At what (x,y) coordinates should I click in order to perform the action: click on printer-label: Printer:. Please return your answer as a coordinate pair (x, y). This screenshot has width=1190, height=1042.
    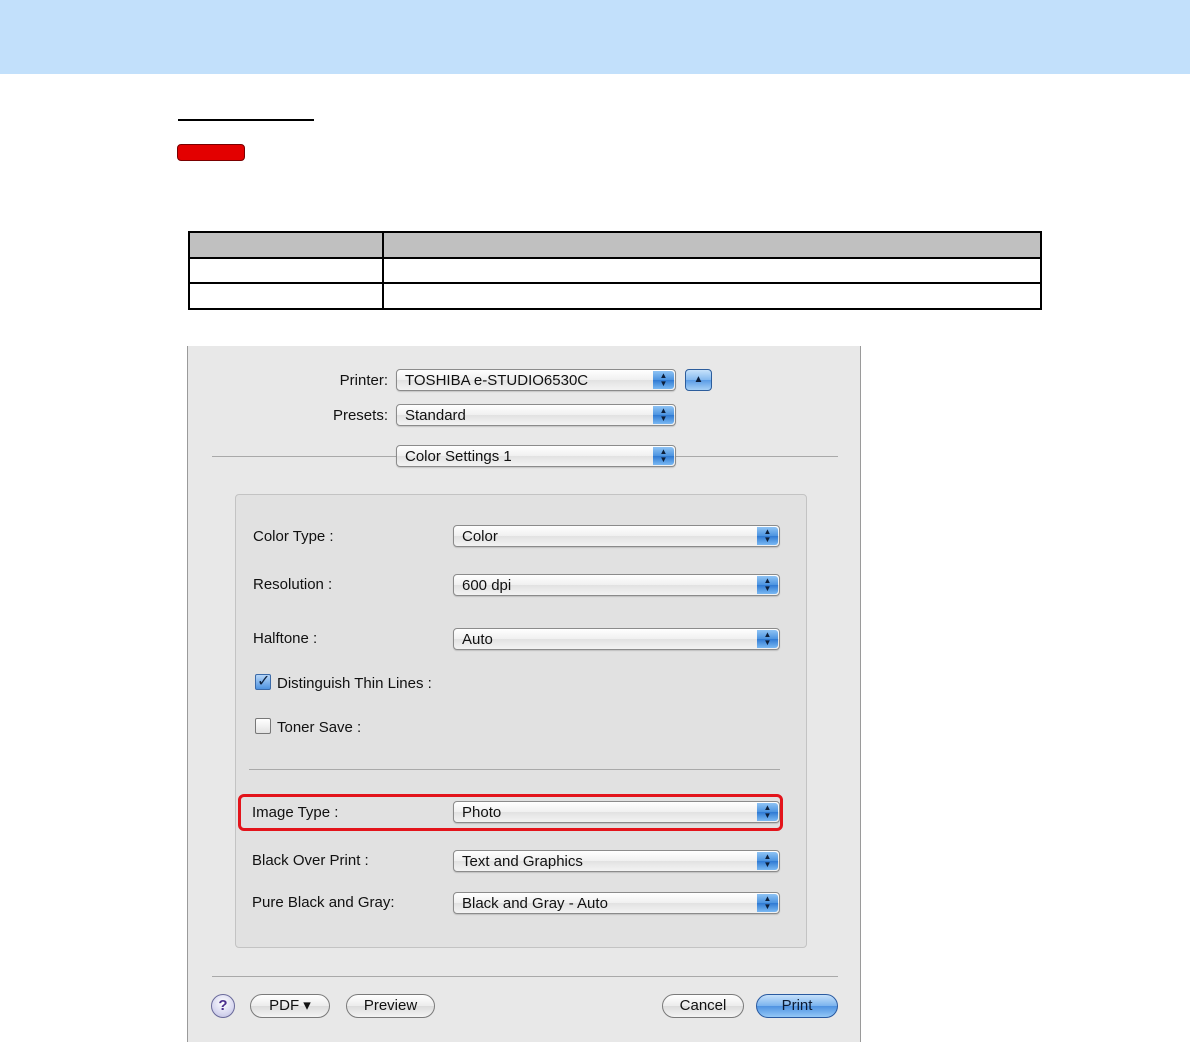
    Looking at the image, I should click on (363, 380).